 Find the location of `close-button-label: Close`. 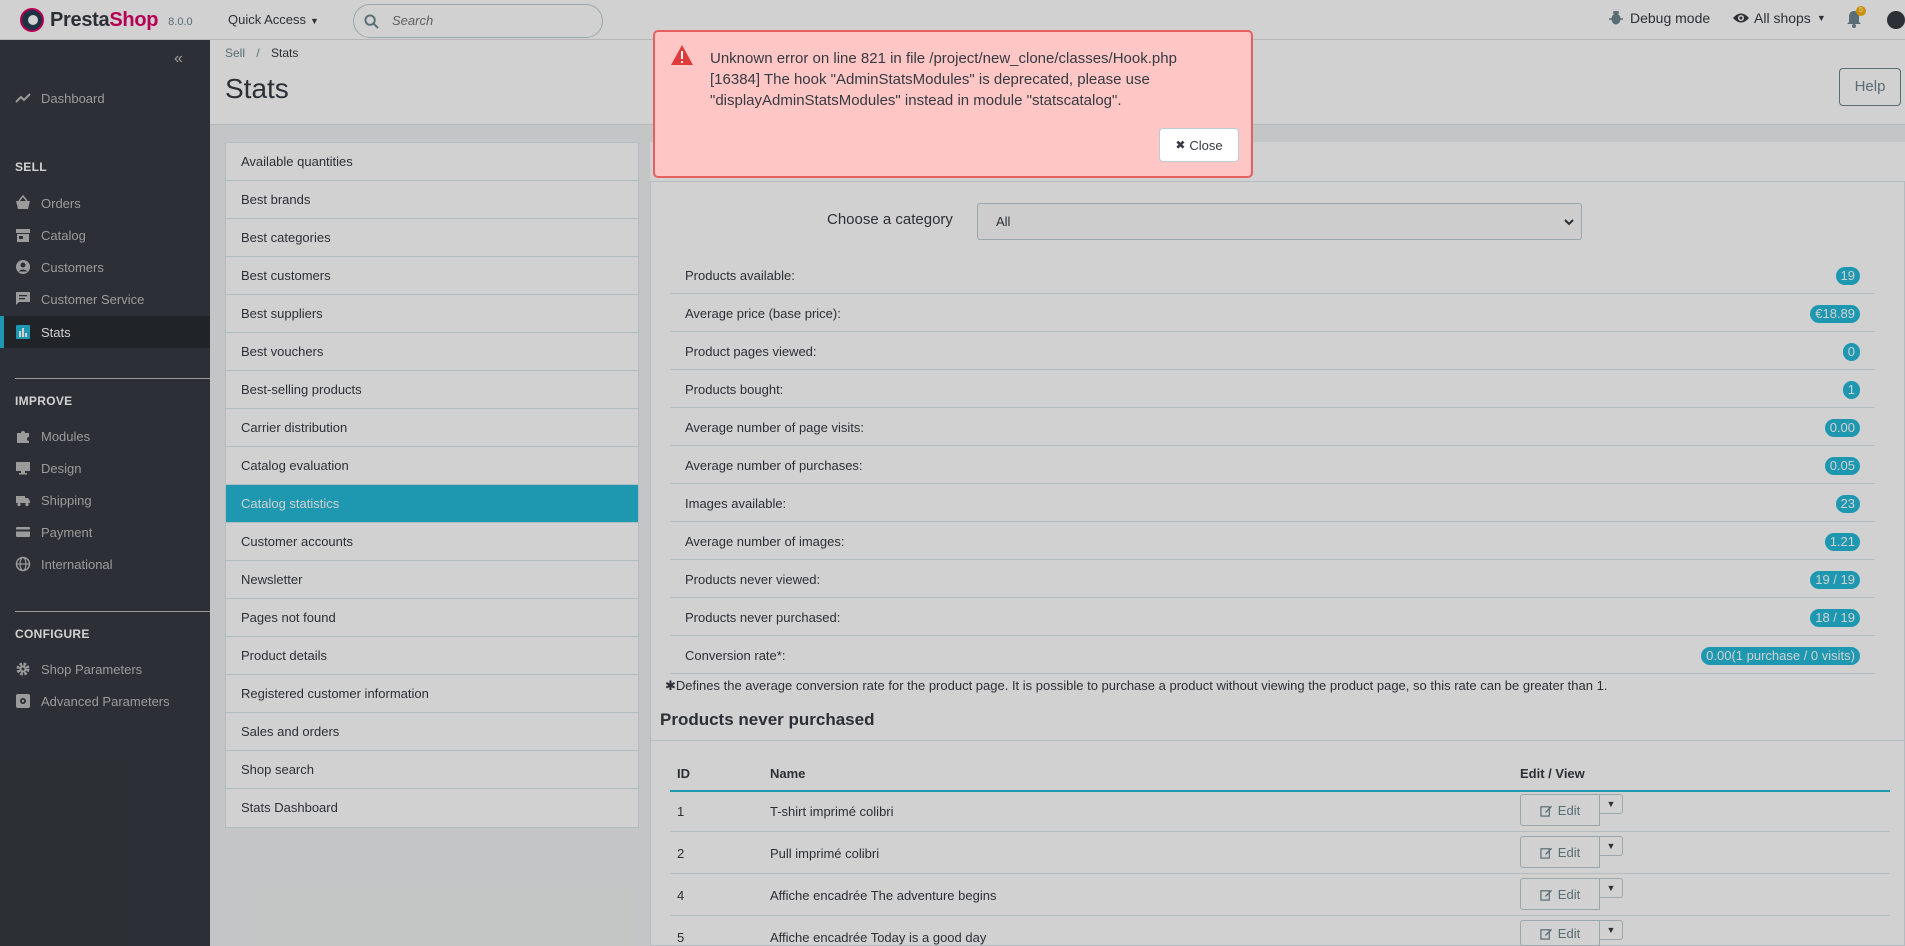

close-button-label: Close is located at coordinates (1206, 145).